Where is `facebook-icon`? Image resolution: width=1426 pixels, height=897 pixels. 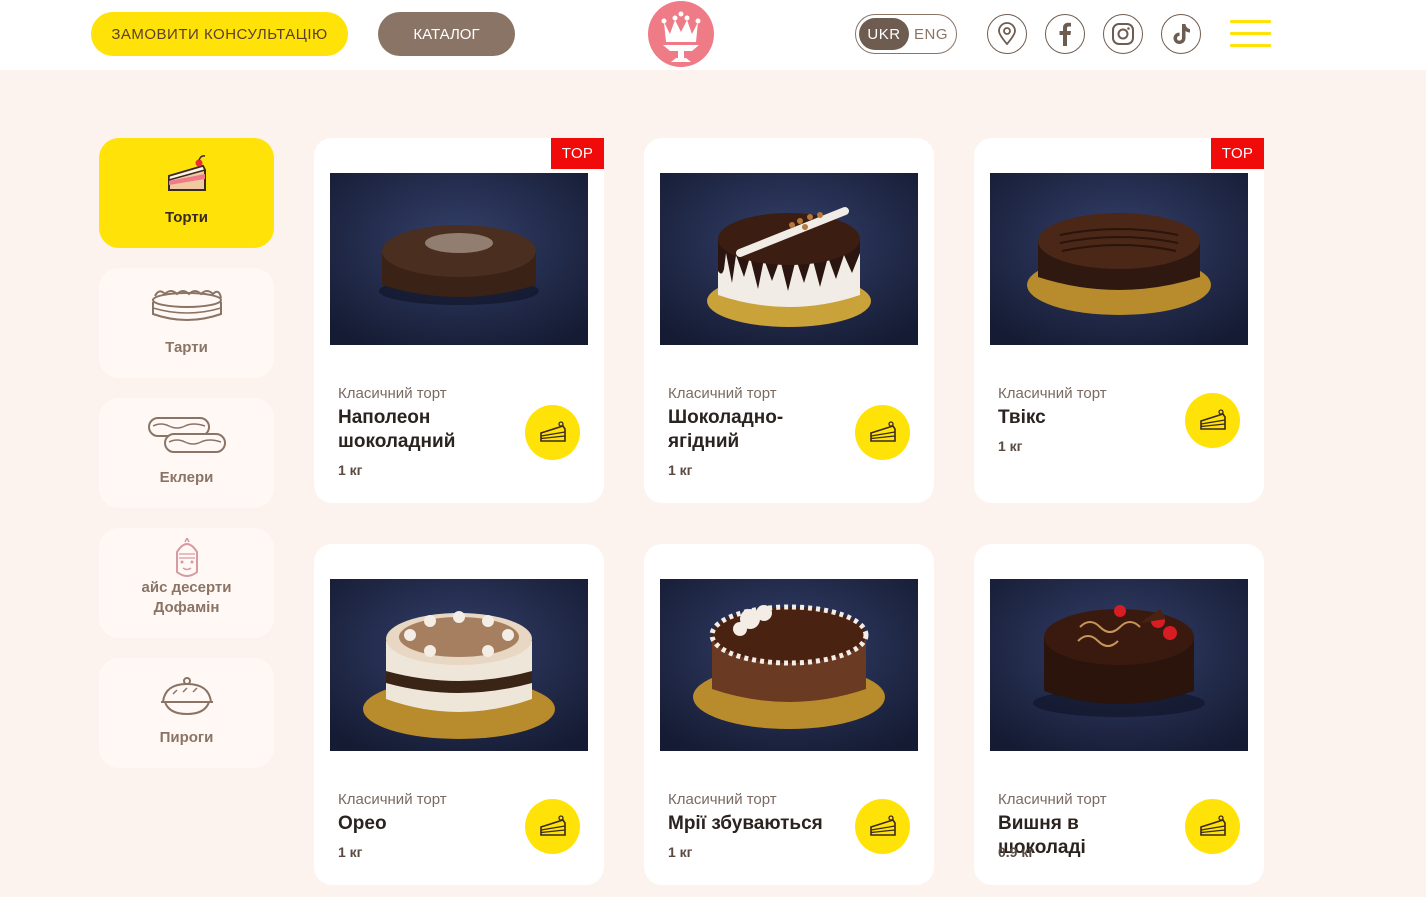
facebook-icon is located at coordinates (1065, 34).